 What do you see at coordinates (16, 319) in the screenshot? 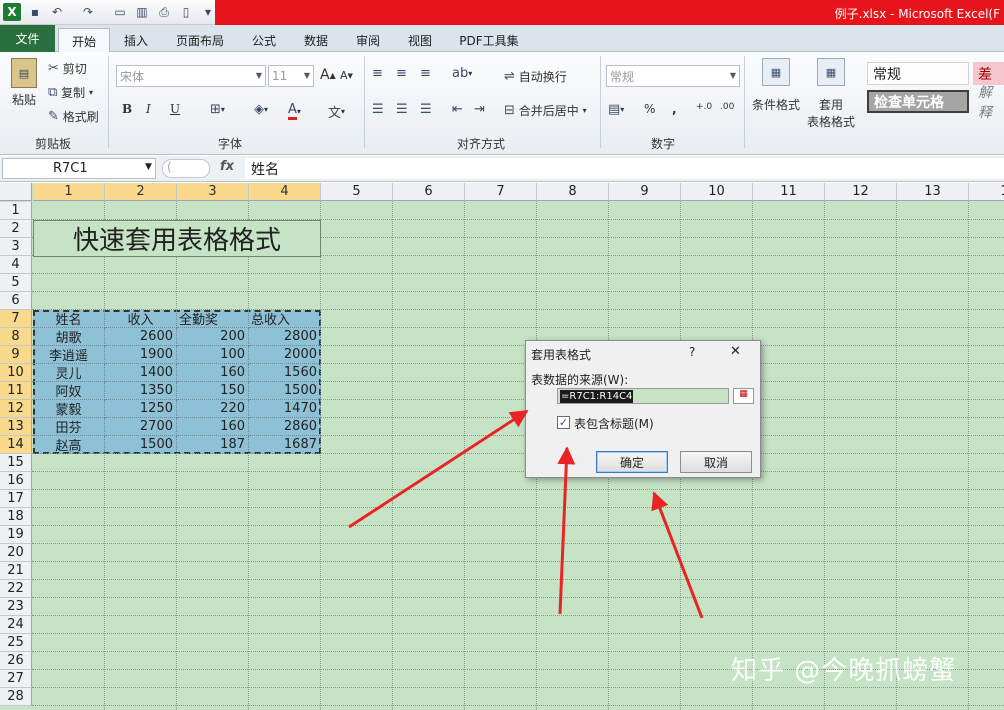
I see `row-header: 7` at bounding box center [16, 319].